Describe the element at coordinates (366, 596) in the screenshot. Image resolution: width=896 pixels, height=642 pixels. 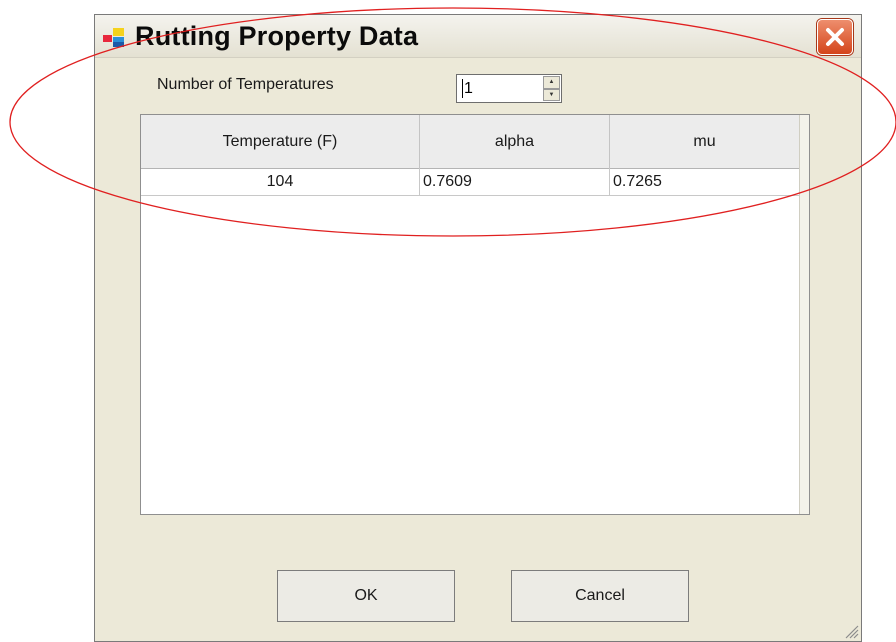
I see `ok-button: OK` at that location.